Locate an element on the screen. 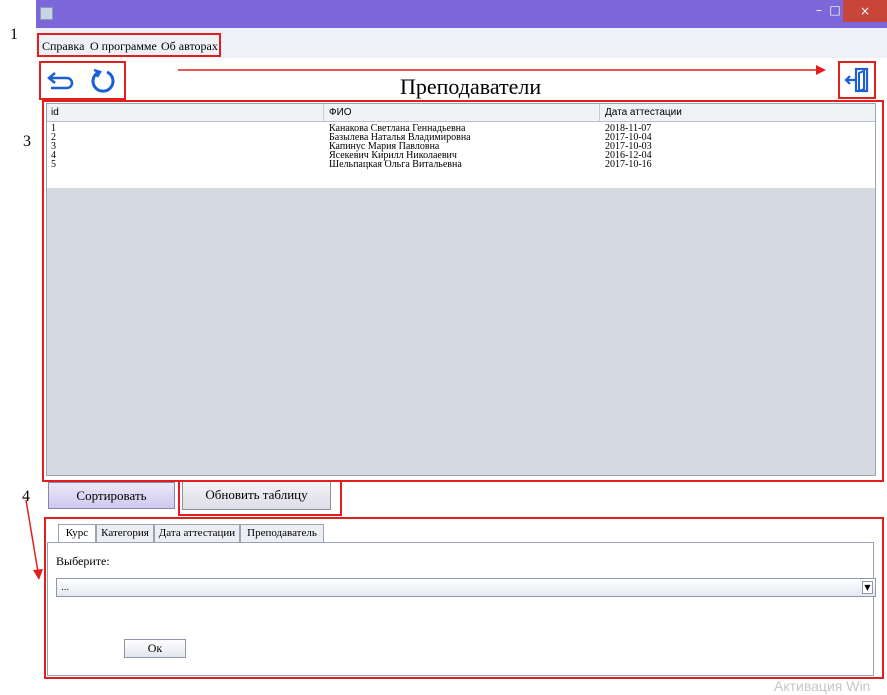 This screenshot has width=887, height=695. back-button is located at coordinates (60, 81).